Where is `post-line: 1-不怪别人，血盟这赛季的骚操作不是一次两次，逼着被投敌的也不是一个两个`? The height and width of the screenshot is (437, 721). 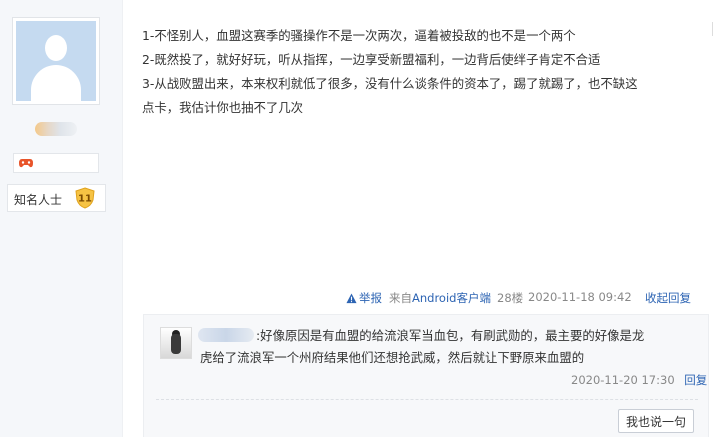 post-line: 1-不怪别人，血盟这赛季的骚操作不是一次两次，逼着被投敌的也不是一个两个 is located at coordinates (359, 35).